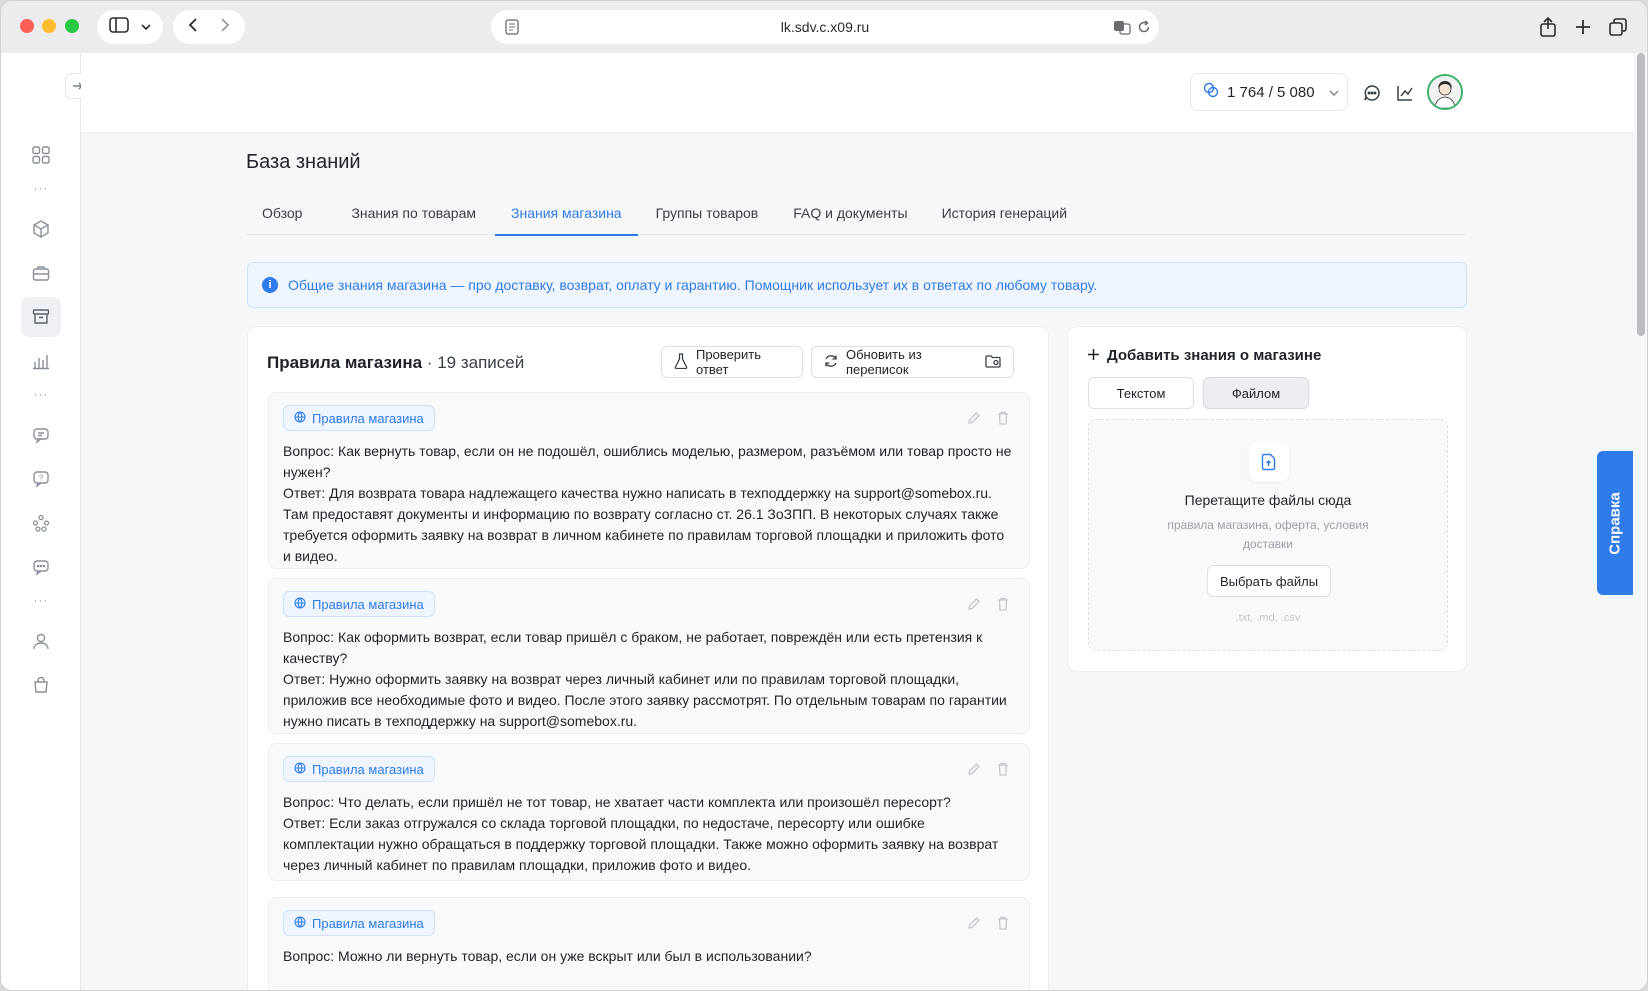  I want to click on sidebar: ··· ··· ? ···, so click(41, 521).